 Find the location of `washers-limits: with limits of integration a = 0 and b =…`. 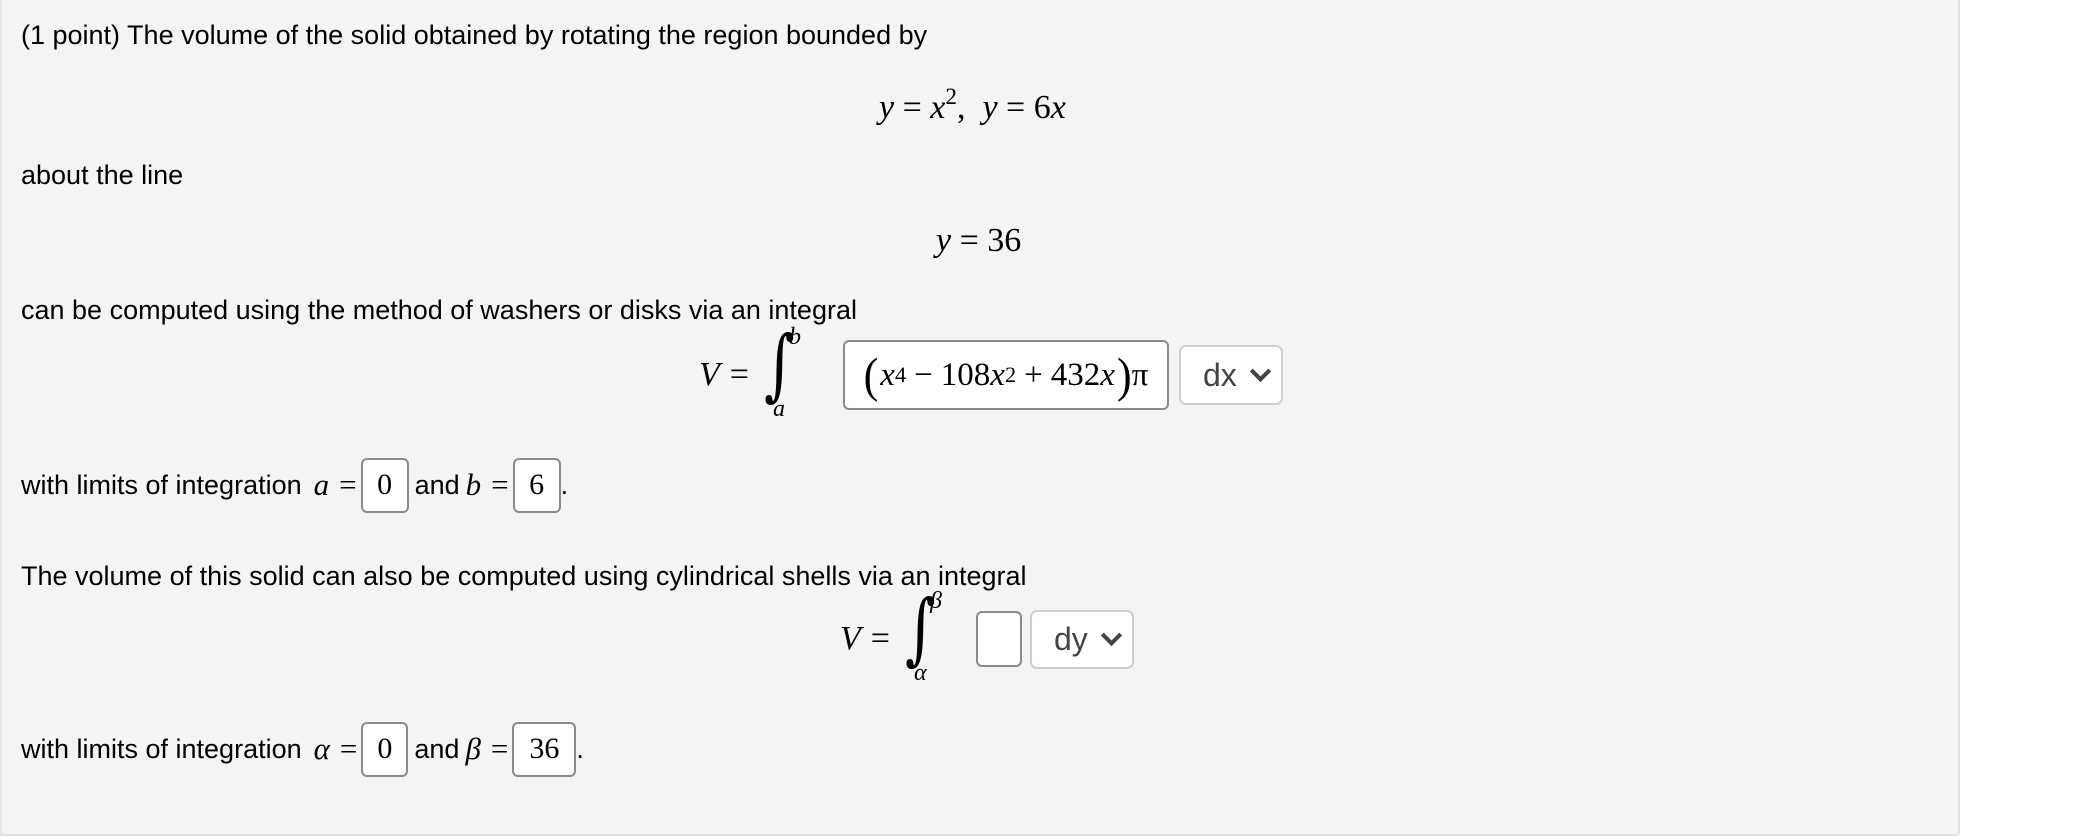

washers-limits: with limits of integration a = 0 and b =… is located at coordinates (294, 485).